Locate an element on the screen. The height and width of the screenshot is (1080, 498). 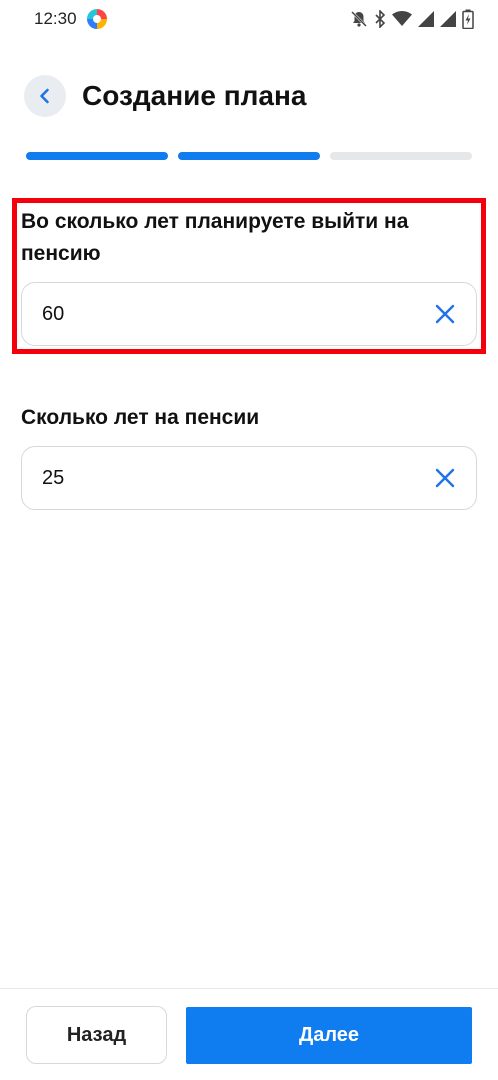
next-button: Далее is located at coordinates (329, 1035).